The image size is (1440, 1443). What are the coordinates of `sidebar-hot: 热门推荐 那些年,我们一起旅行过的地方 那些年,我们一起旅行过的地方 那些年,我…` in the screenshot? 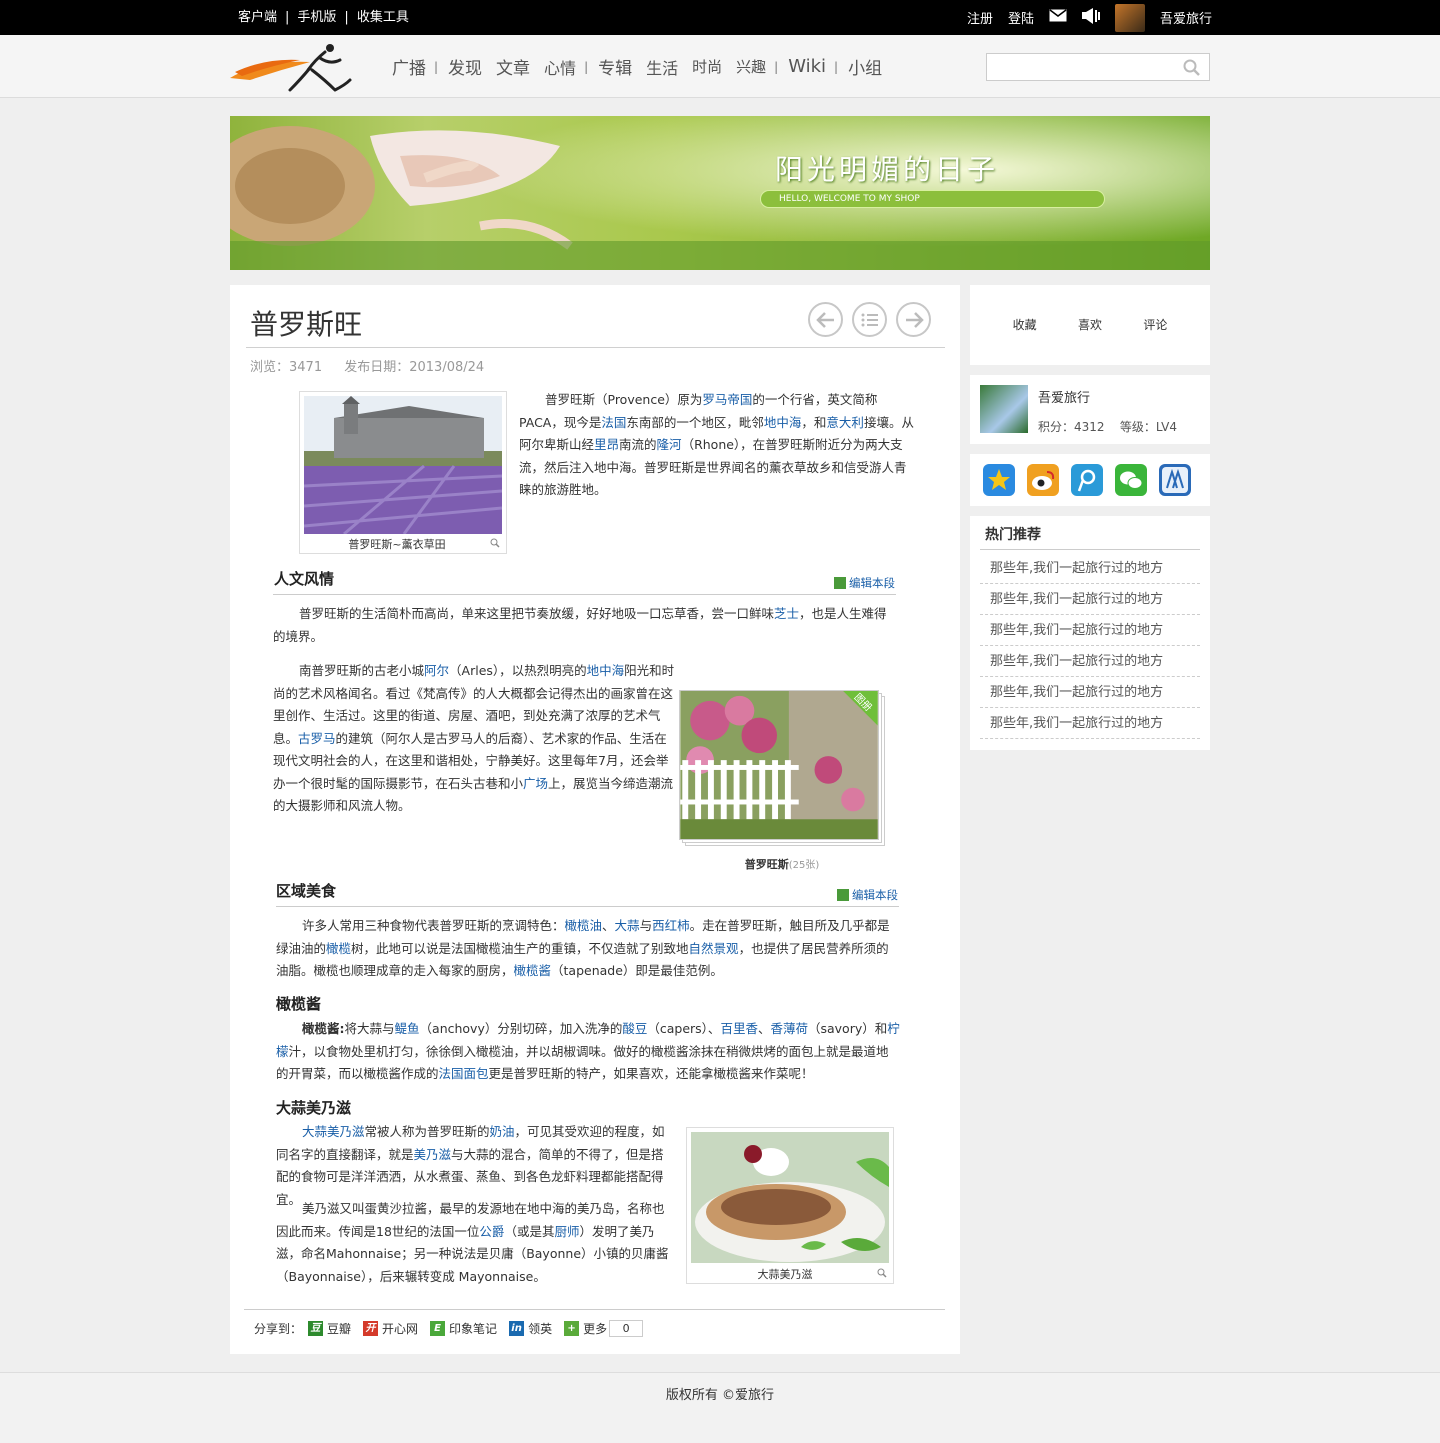 It's located at (1090, 633).